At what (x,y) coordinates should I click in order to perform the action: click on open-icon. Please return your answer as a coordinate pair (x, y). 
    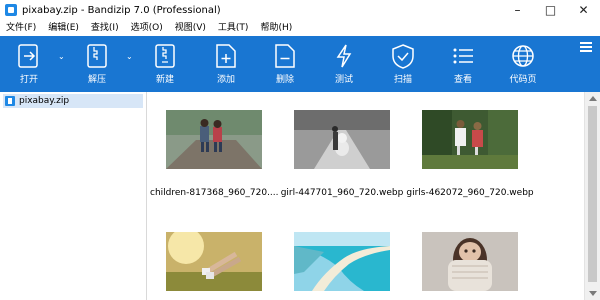
    Looking at the image, I should click on (28, 56).